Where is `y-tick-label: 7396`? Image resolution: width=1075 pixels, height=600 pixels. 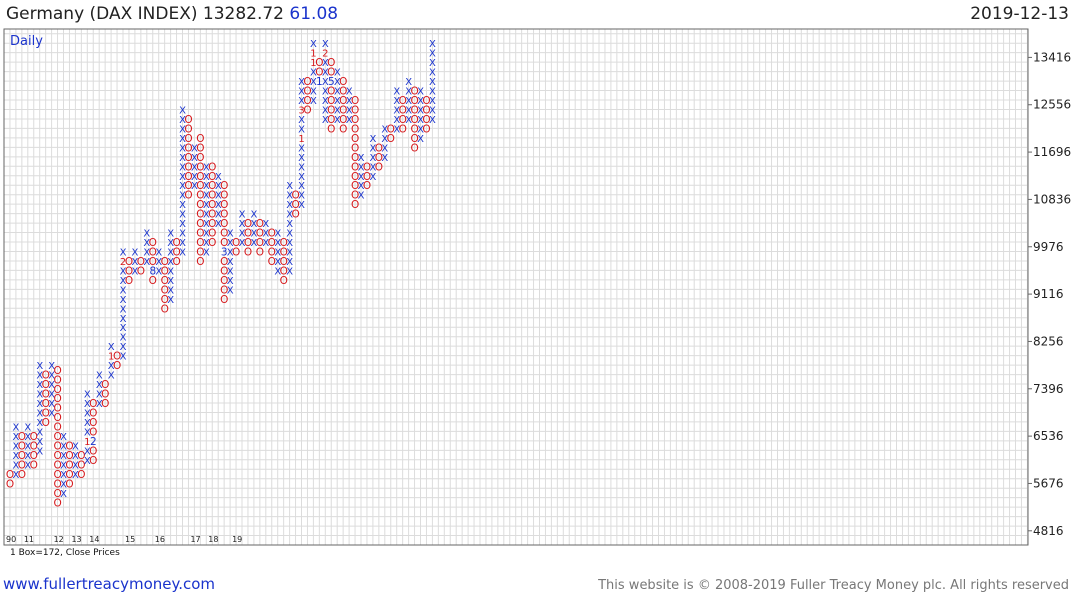 y-tick-label: 7396 is located at coordinates (1048, 389).